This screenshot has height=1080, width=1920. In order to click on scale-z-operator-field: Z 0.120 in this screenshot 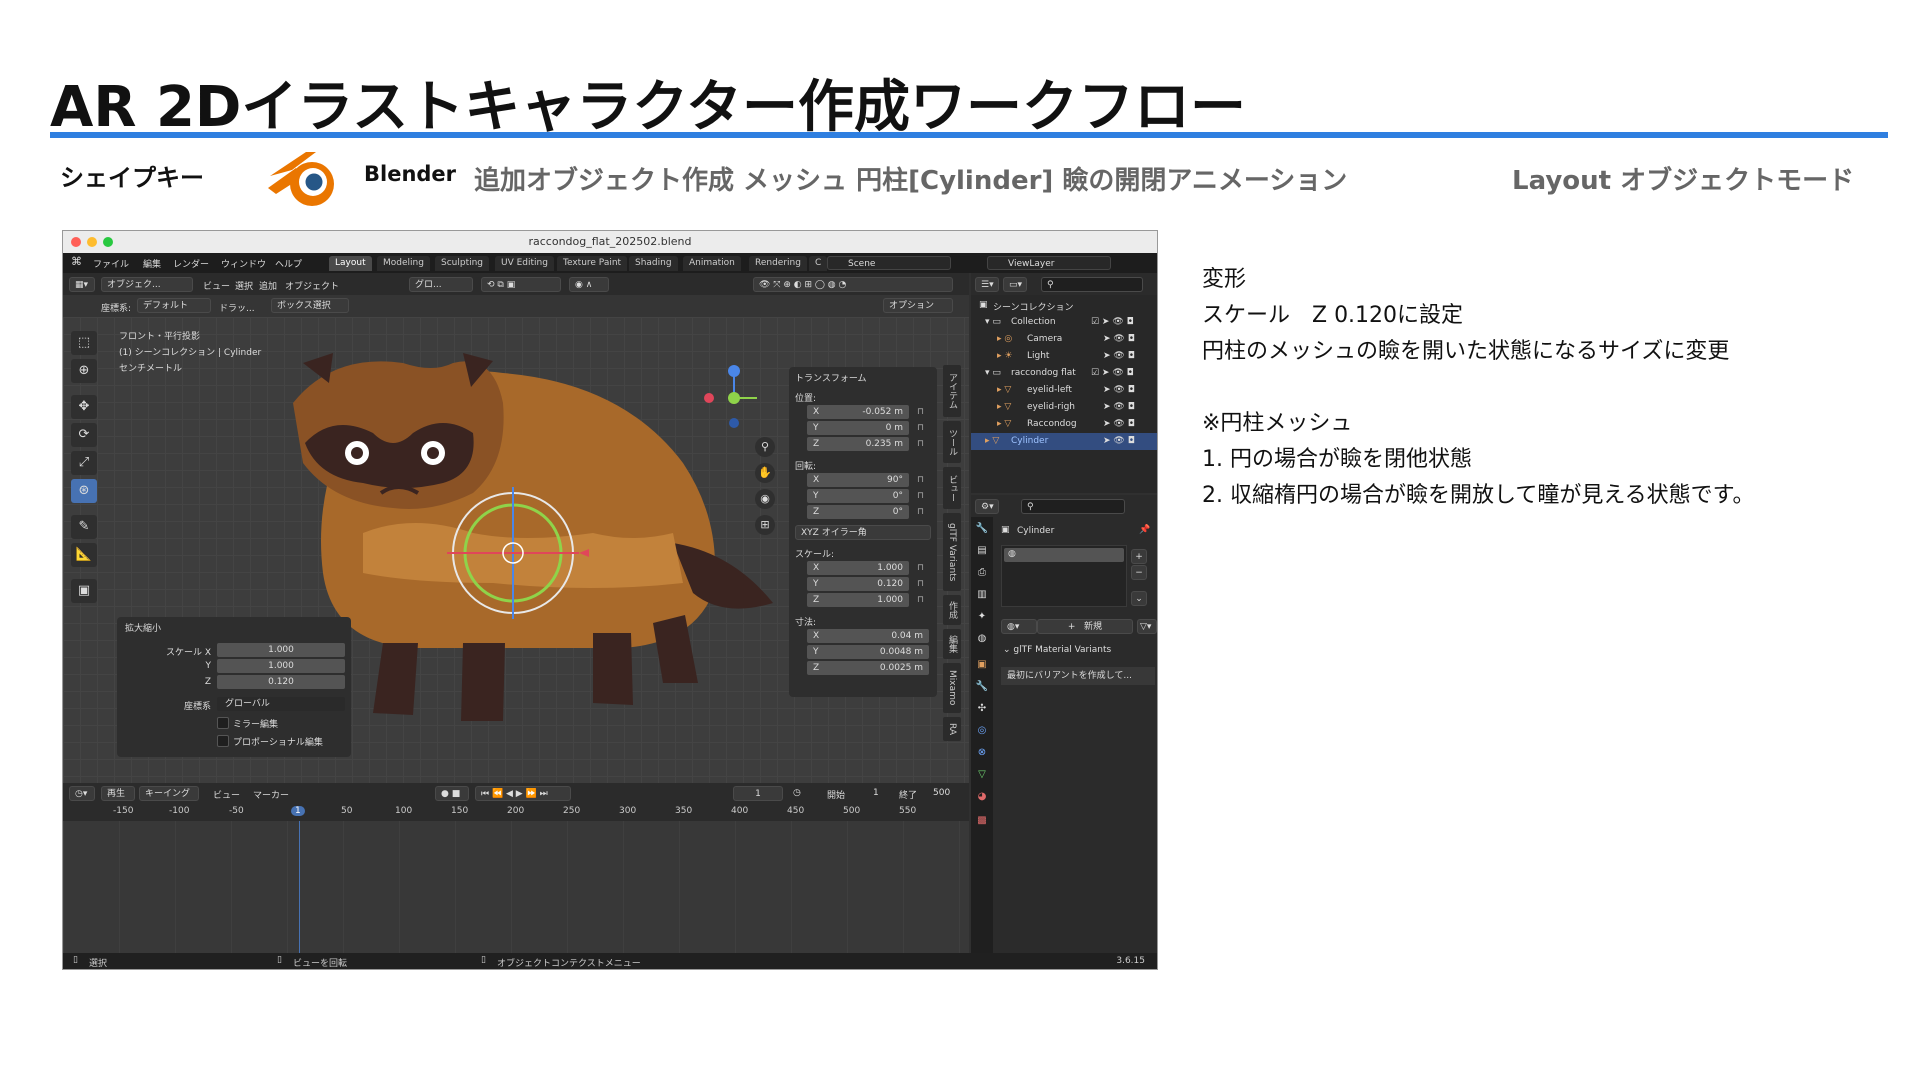, I will do `click(234, 682)`.